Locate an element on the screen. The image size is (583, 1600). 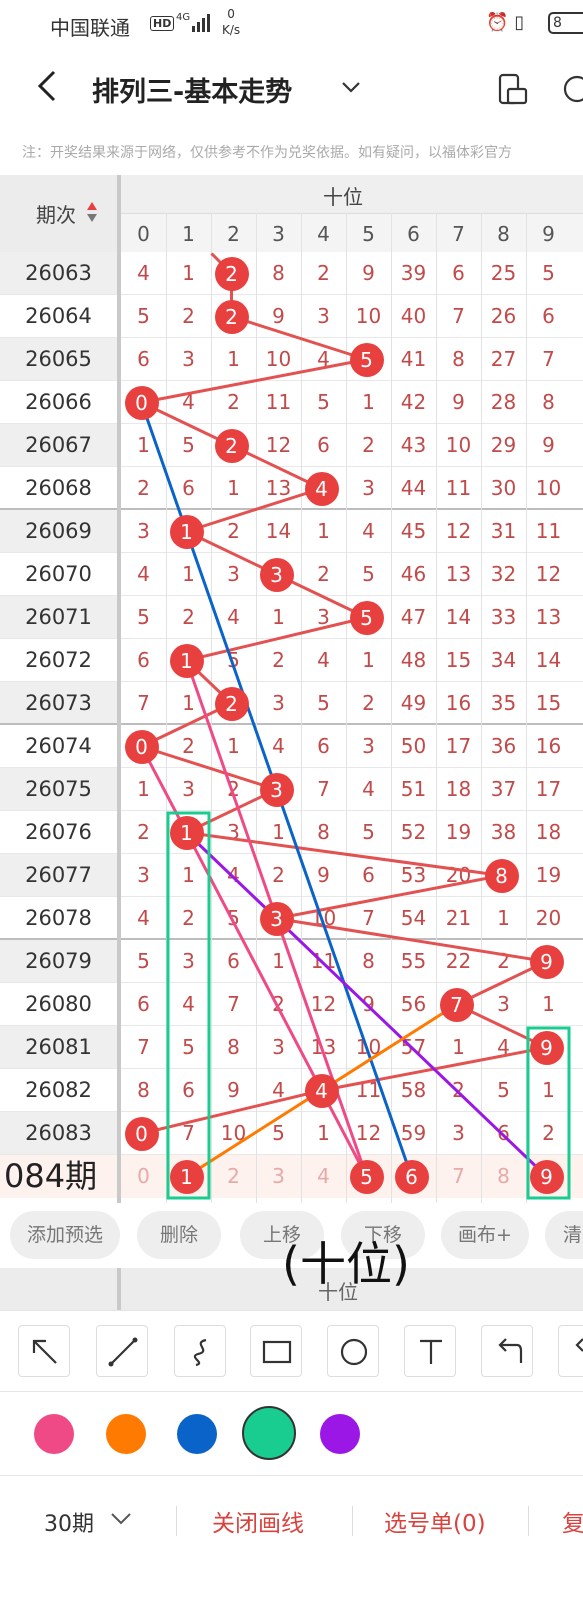
back-arrow-icon is located at coordinates (50, 86).